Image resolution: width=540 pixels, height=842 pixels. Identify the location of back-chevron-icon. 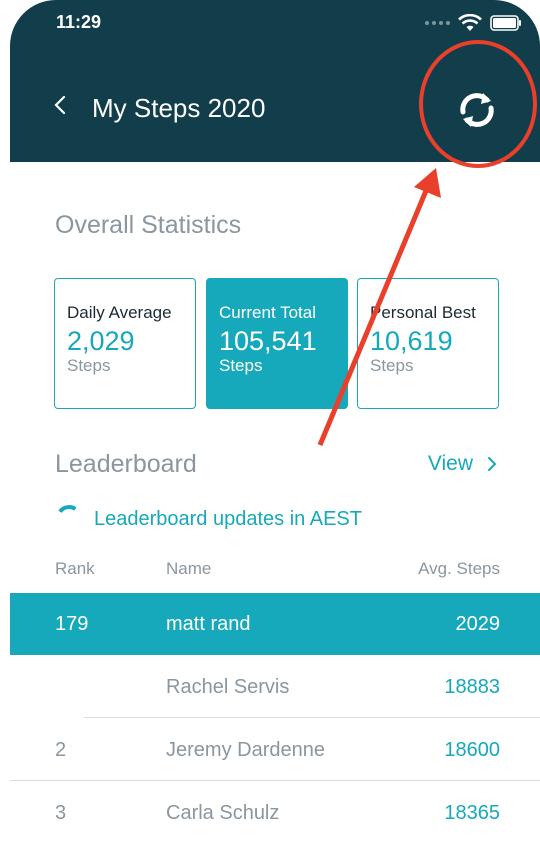
(60, 105).